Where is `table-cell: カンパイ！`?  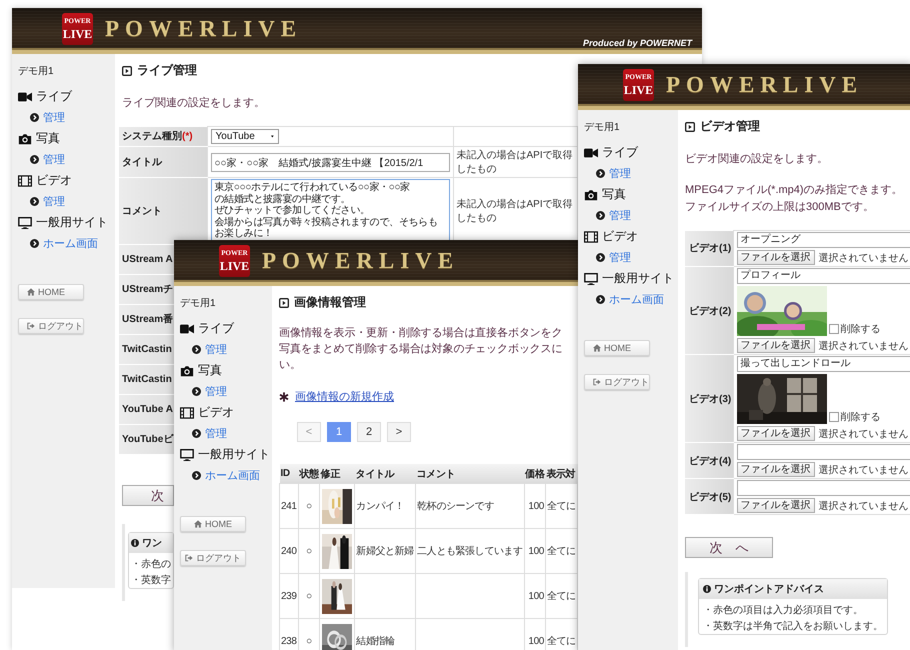
table-cell: カンパイ！ is located at coordinates (380, 506).